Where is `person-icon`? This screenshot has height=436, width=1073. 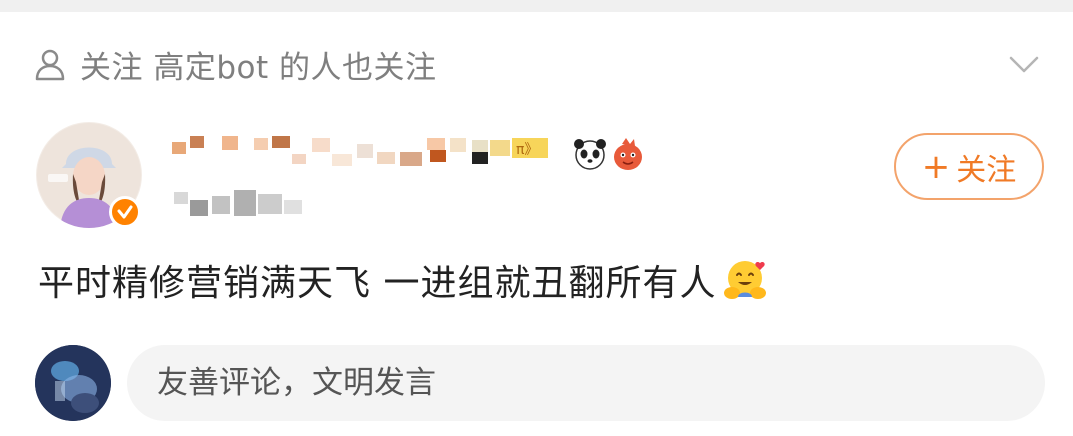 person-icon is located at coordinates (50, 65).